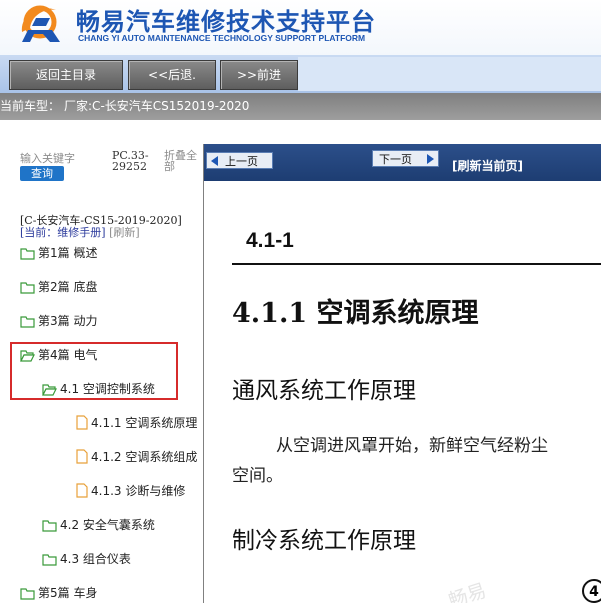 Image resolution: width=601 pixels, height=603 pixels. I want to click on tree-label: 4.1.1 空调系统原理, so click(144, 423).